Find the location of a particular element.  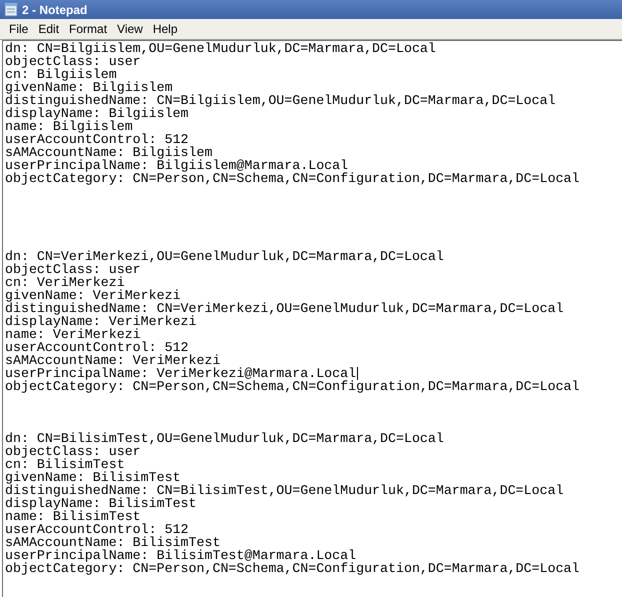

text-line: userPrincipalName: BilisimTest@Marmara.Local is located at coordinates (180, 555).